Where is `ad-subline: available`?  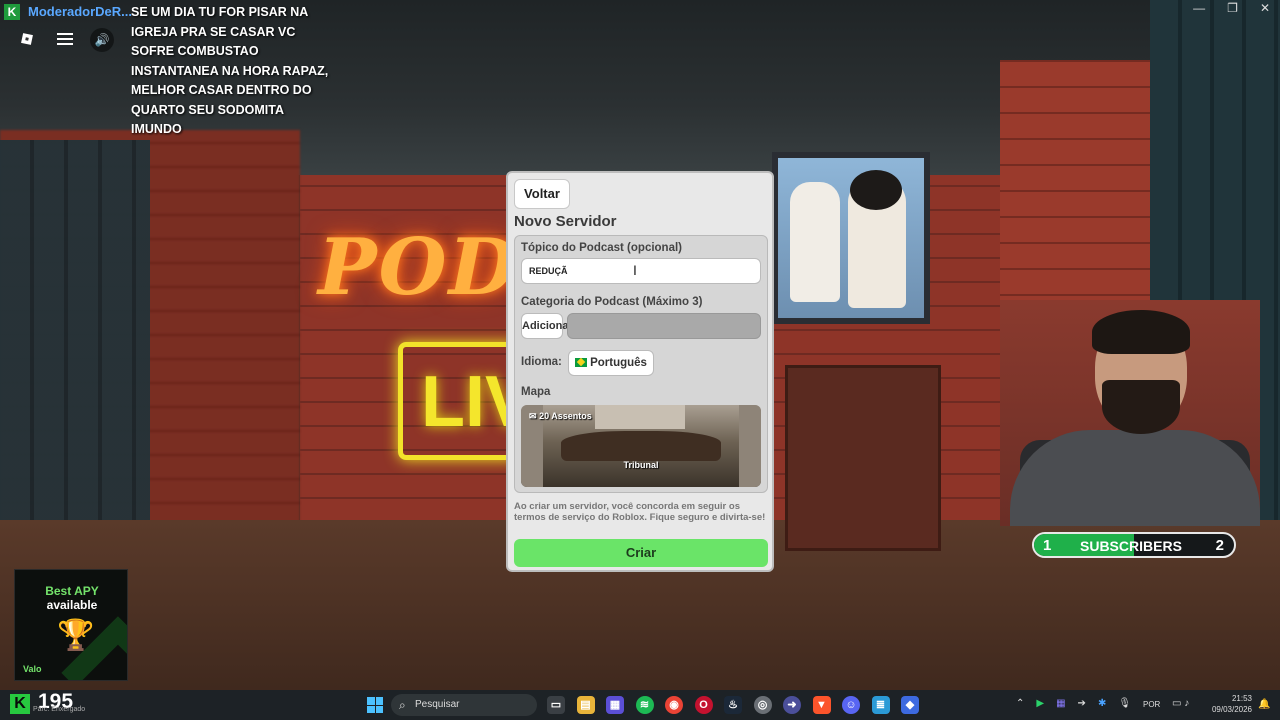
ad-subline: available is located at coordinates (72, 605).